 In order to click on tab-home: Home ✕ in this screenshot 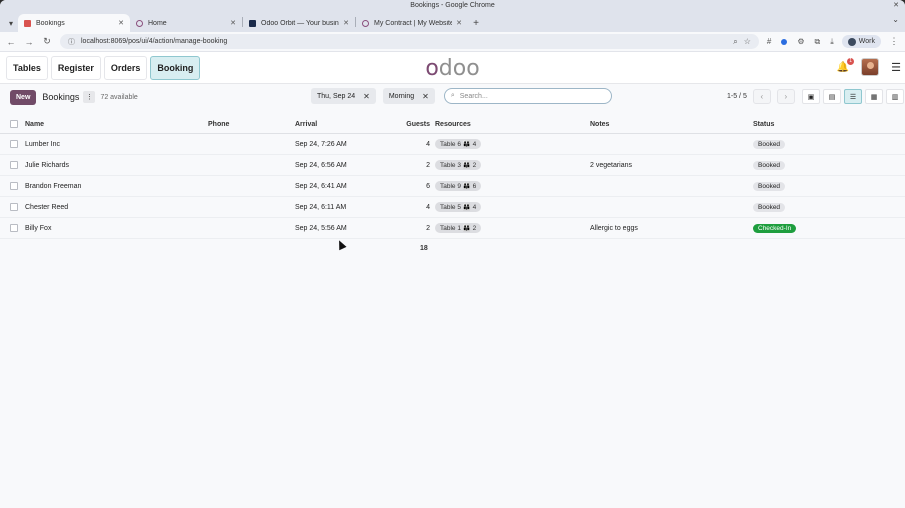, I will do `click(186, 23)`.